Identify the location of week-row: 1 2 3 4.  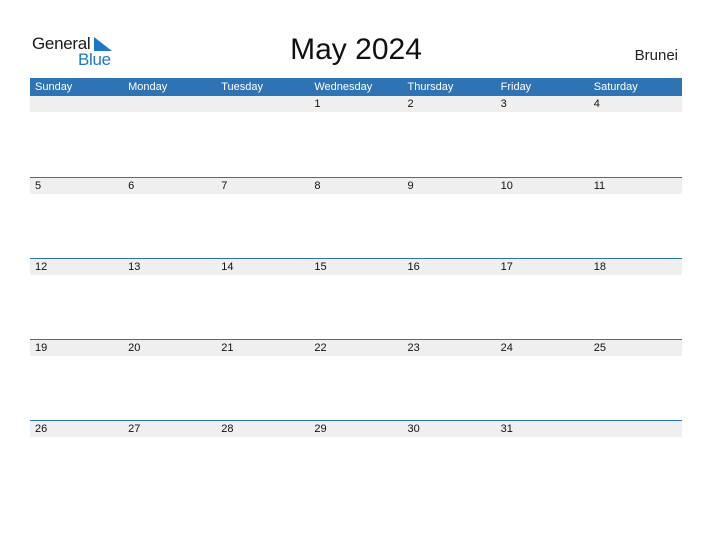
(356, 104).